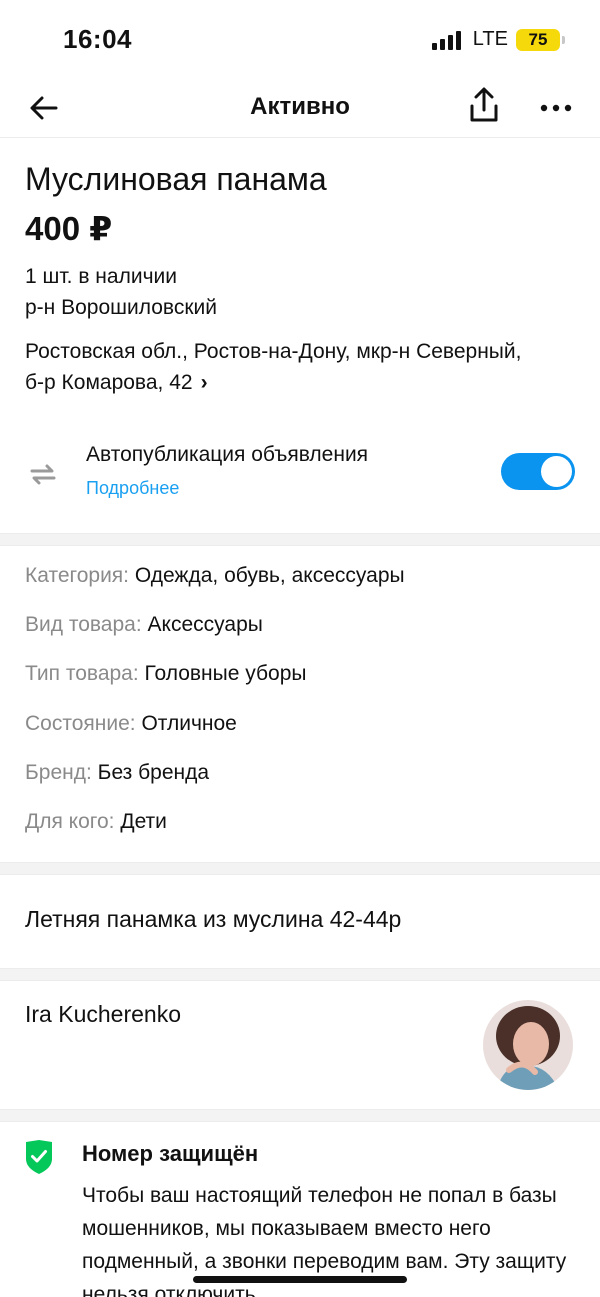  What do you see at coordinates (82, 674) in the screenshot?
I see `param-key: Тип товара:` at bounding box center [82, 674].